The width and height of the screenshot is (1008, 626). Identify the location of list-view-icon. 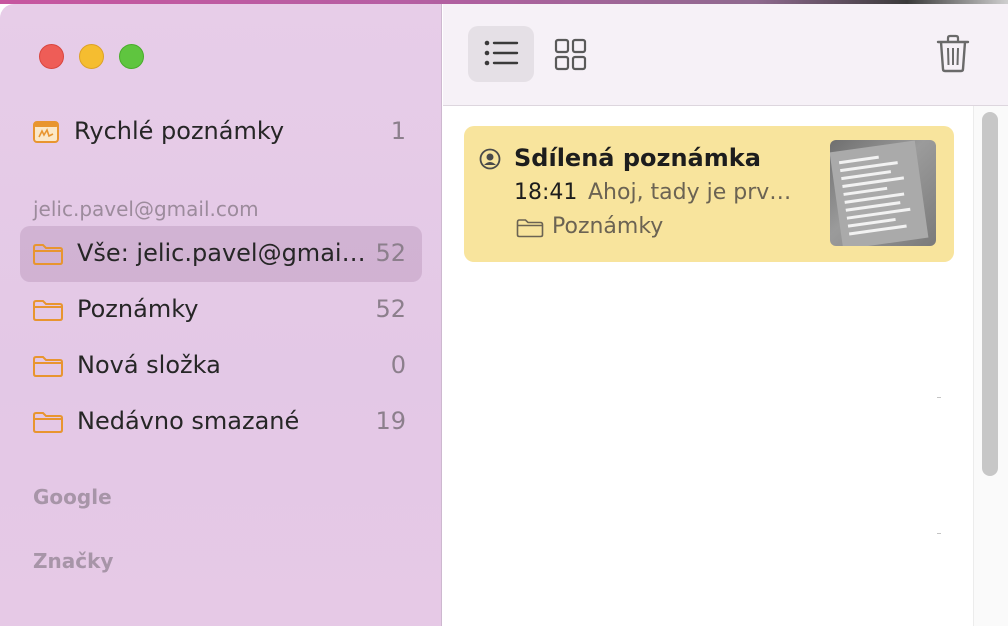
(501, 53).